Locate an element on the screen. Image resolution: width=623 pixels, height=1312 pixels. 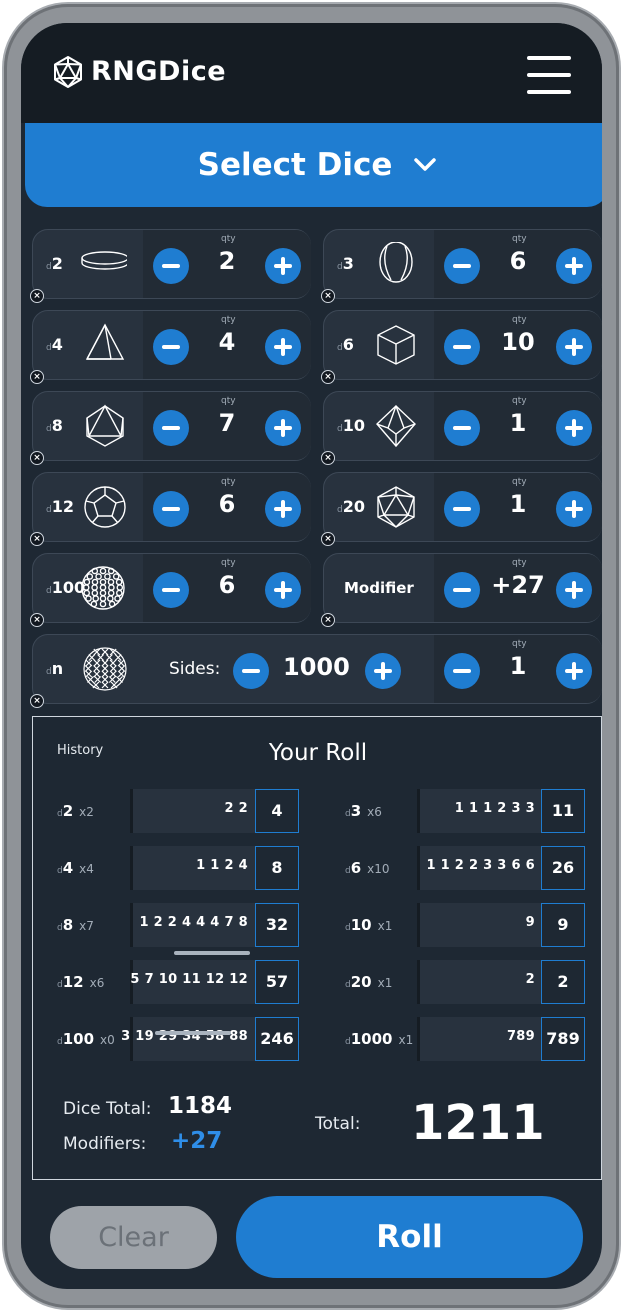
d20-logo-icon is located at coordinates (68, 72).